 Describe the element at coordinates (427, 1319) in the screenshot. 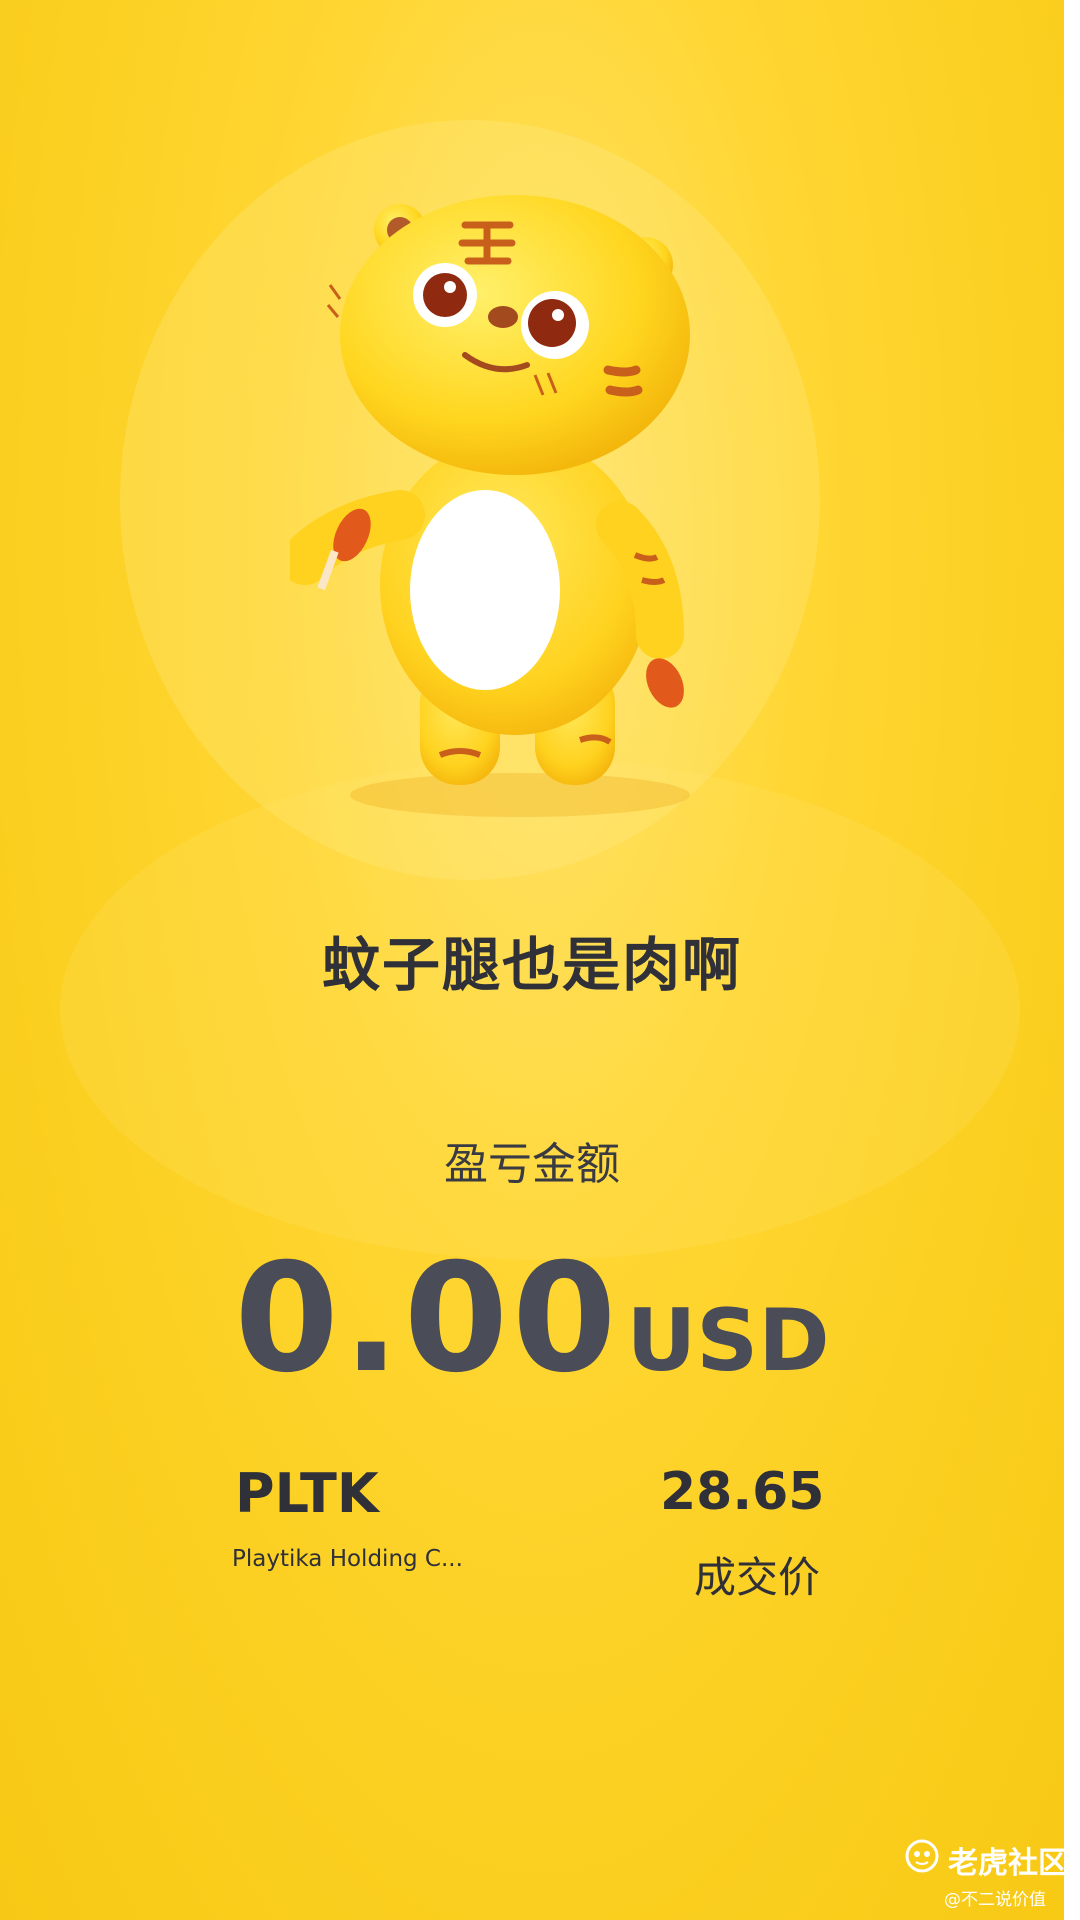

I see `pnl-amount: 0.00` at that location.